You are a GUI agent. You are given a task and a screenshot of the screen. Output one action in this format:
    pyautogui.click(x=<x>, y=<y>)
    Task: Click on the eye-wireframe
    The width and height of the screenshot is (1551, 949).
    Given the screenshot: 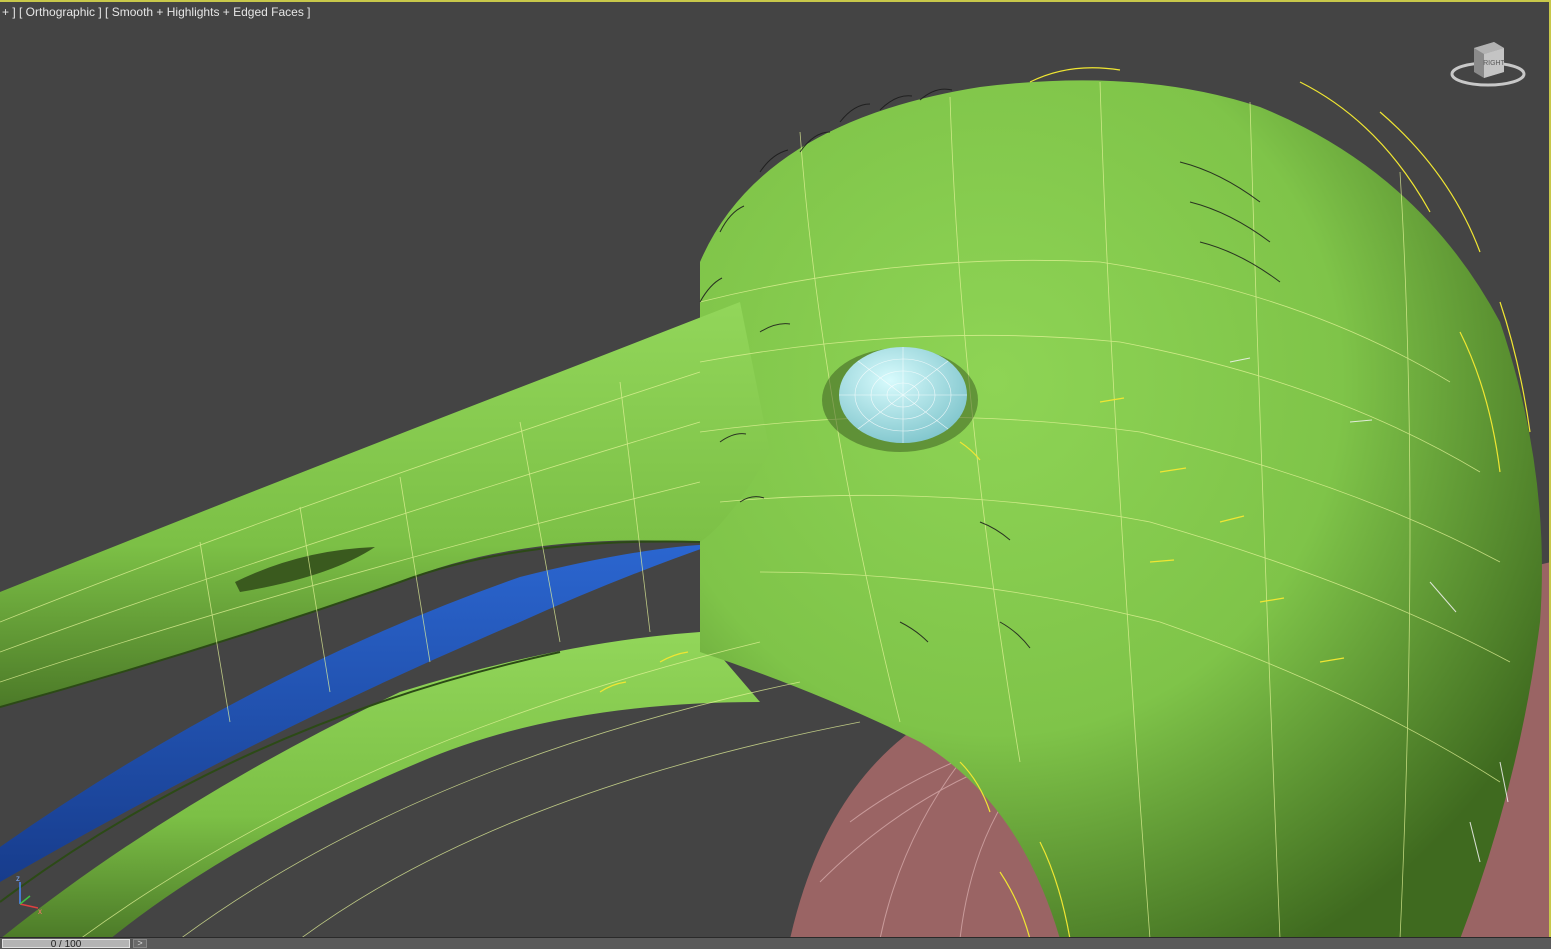 What is the action you would take?
    pyautogui.click(x=903, y=395)
    